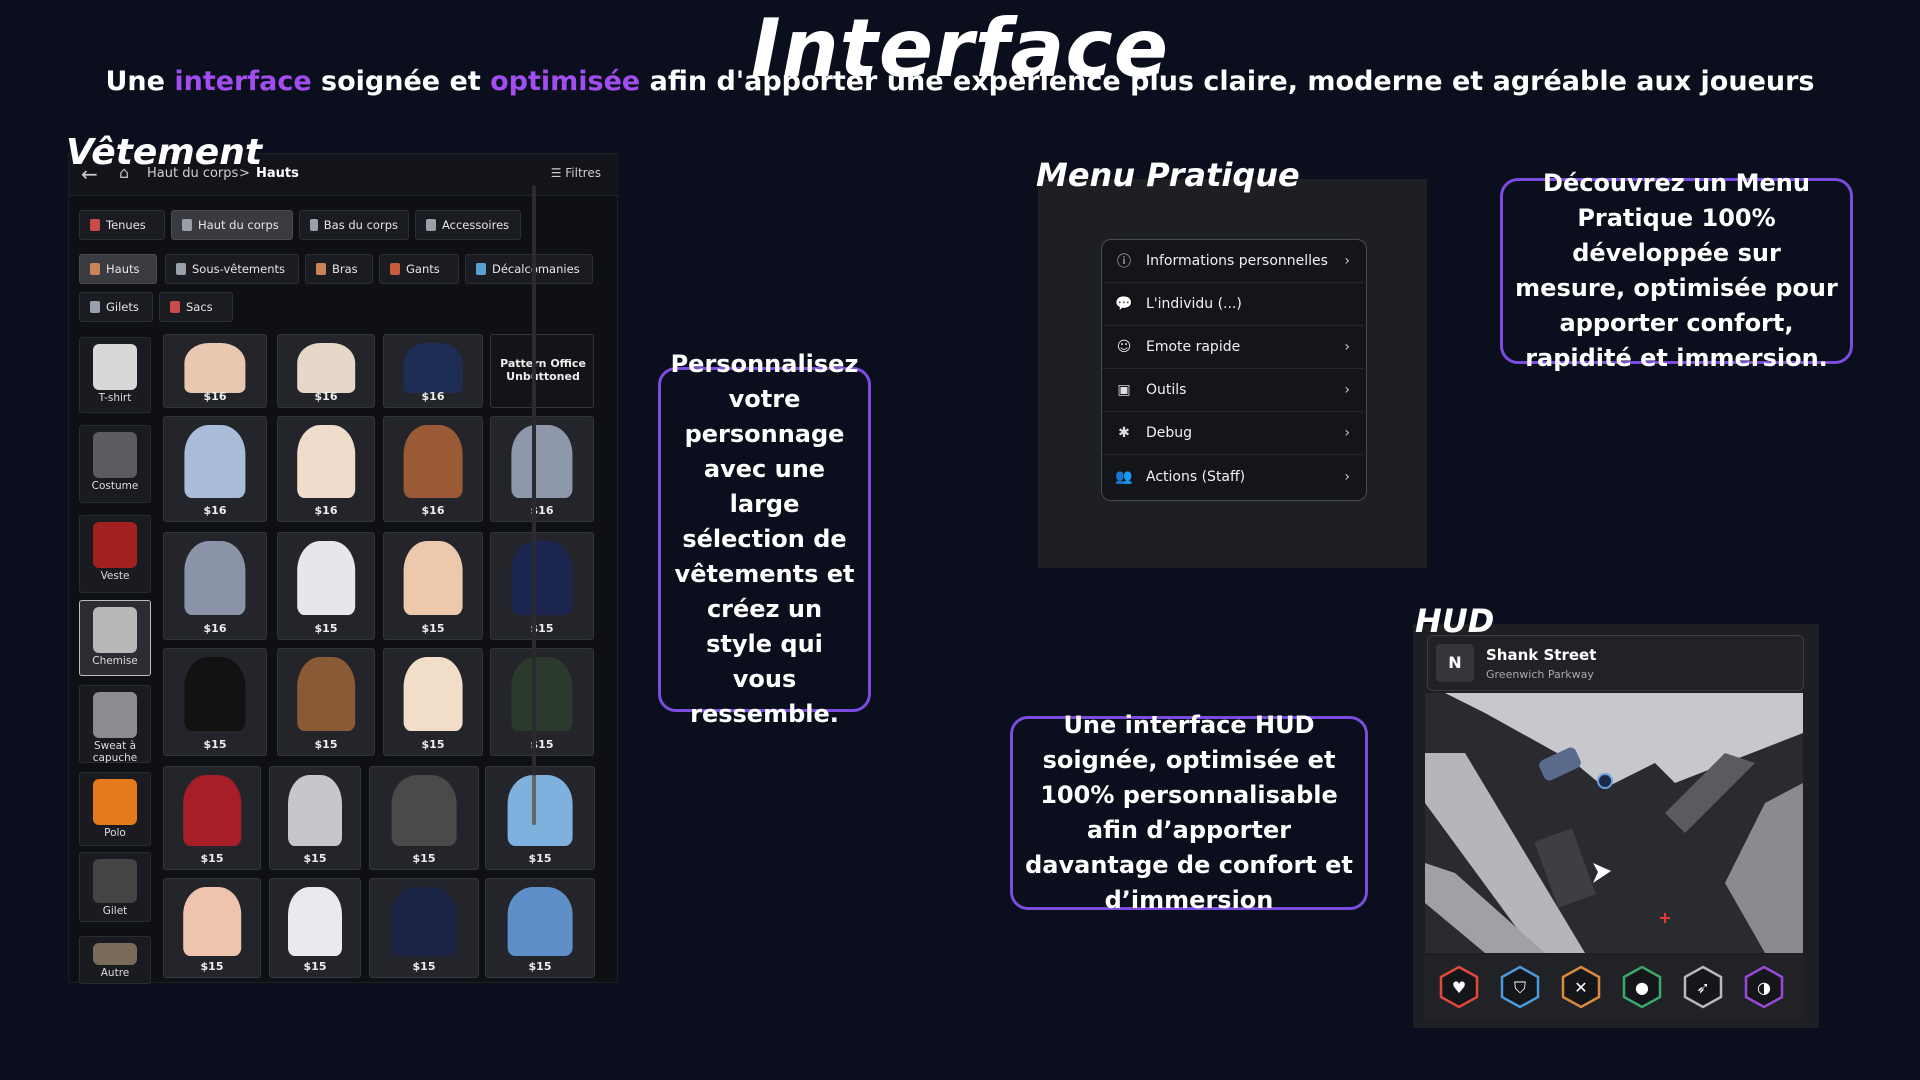 The height and width of the screenshot is (1080, 1920). What do you see at coordinates (565, 81) in the screenshot?
I see `subtitle-highlight-optimisee: optimisée` at bounding box center [565, 81].